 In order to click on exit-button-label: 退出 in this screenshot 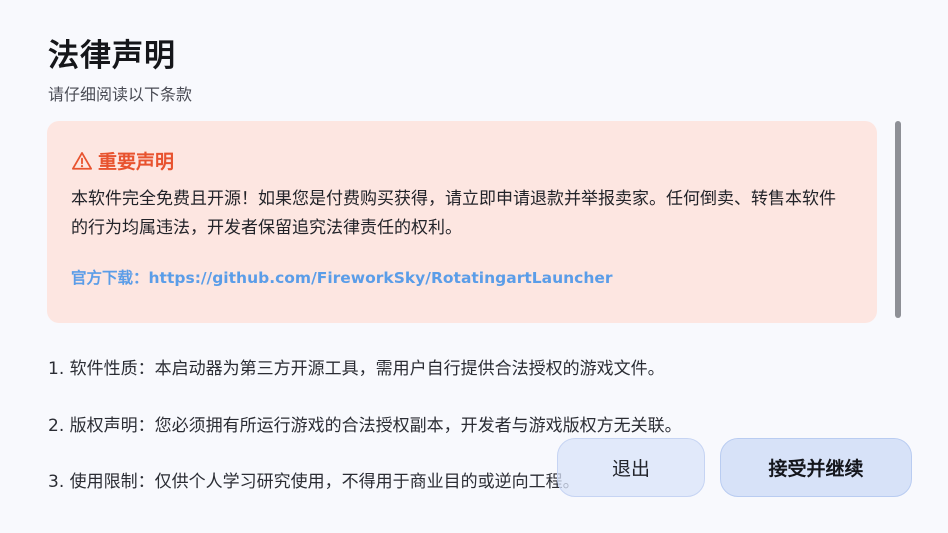, I will do `click(630, 469)`.